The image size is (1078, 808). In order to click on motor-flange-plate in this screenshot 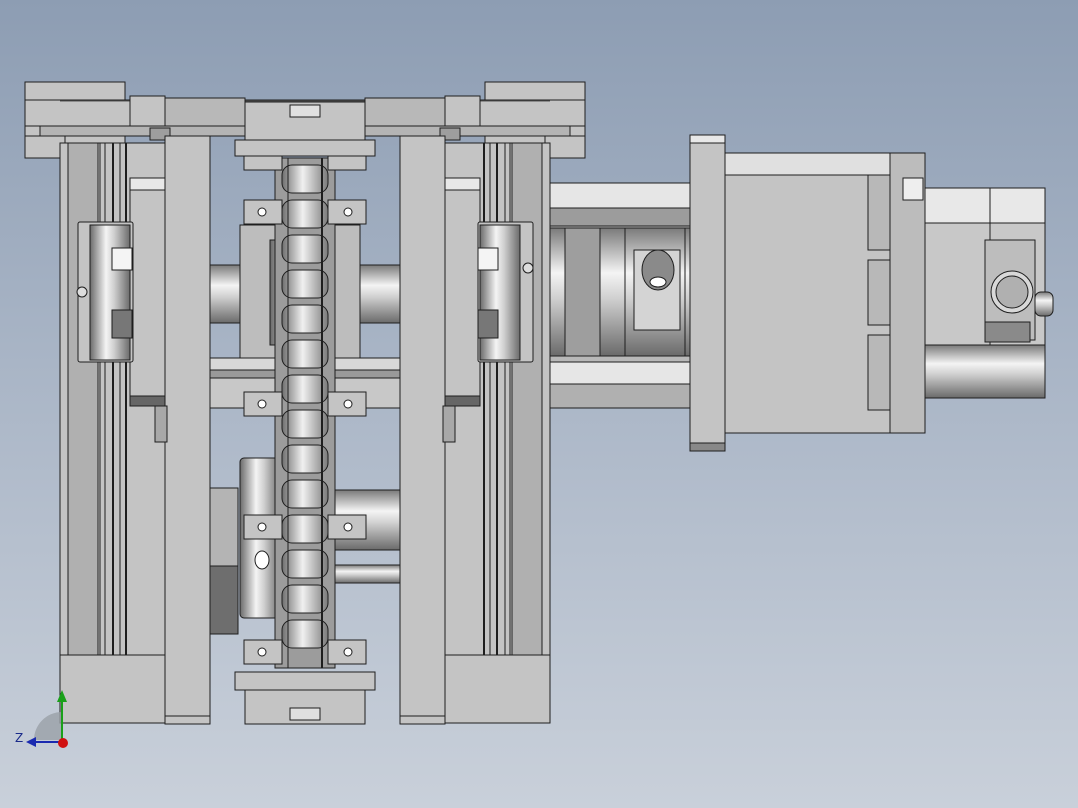, I will do `click(707, 293)`.